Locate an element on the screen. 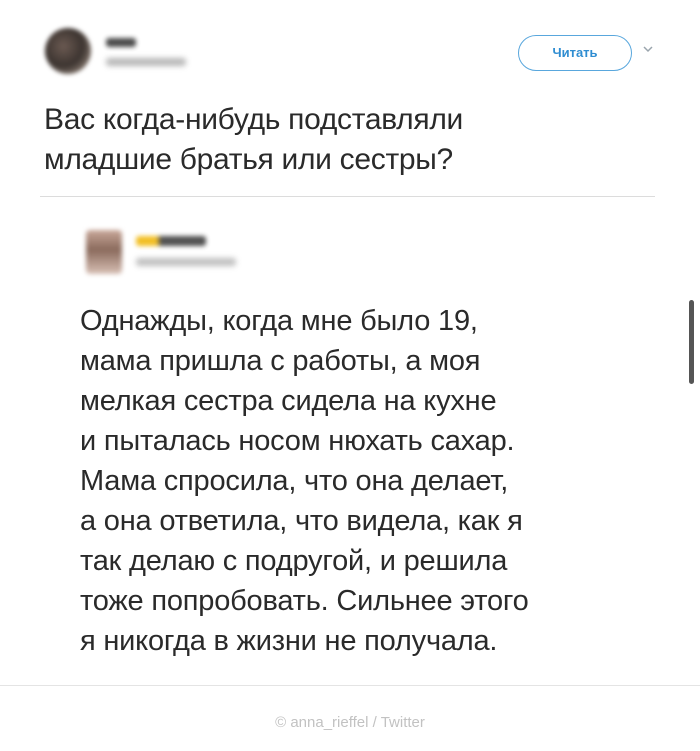 This screenshot has height=751, width=700. author-name-redacted is located at coordinates (121, 42).